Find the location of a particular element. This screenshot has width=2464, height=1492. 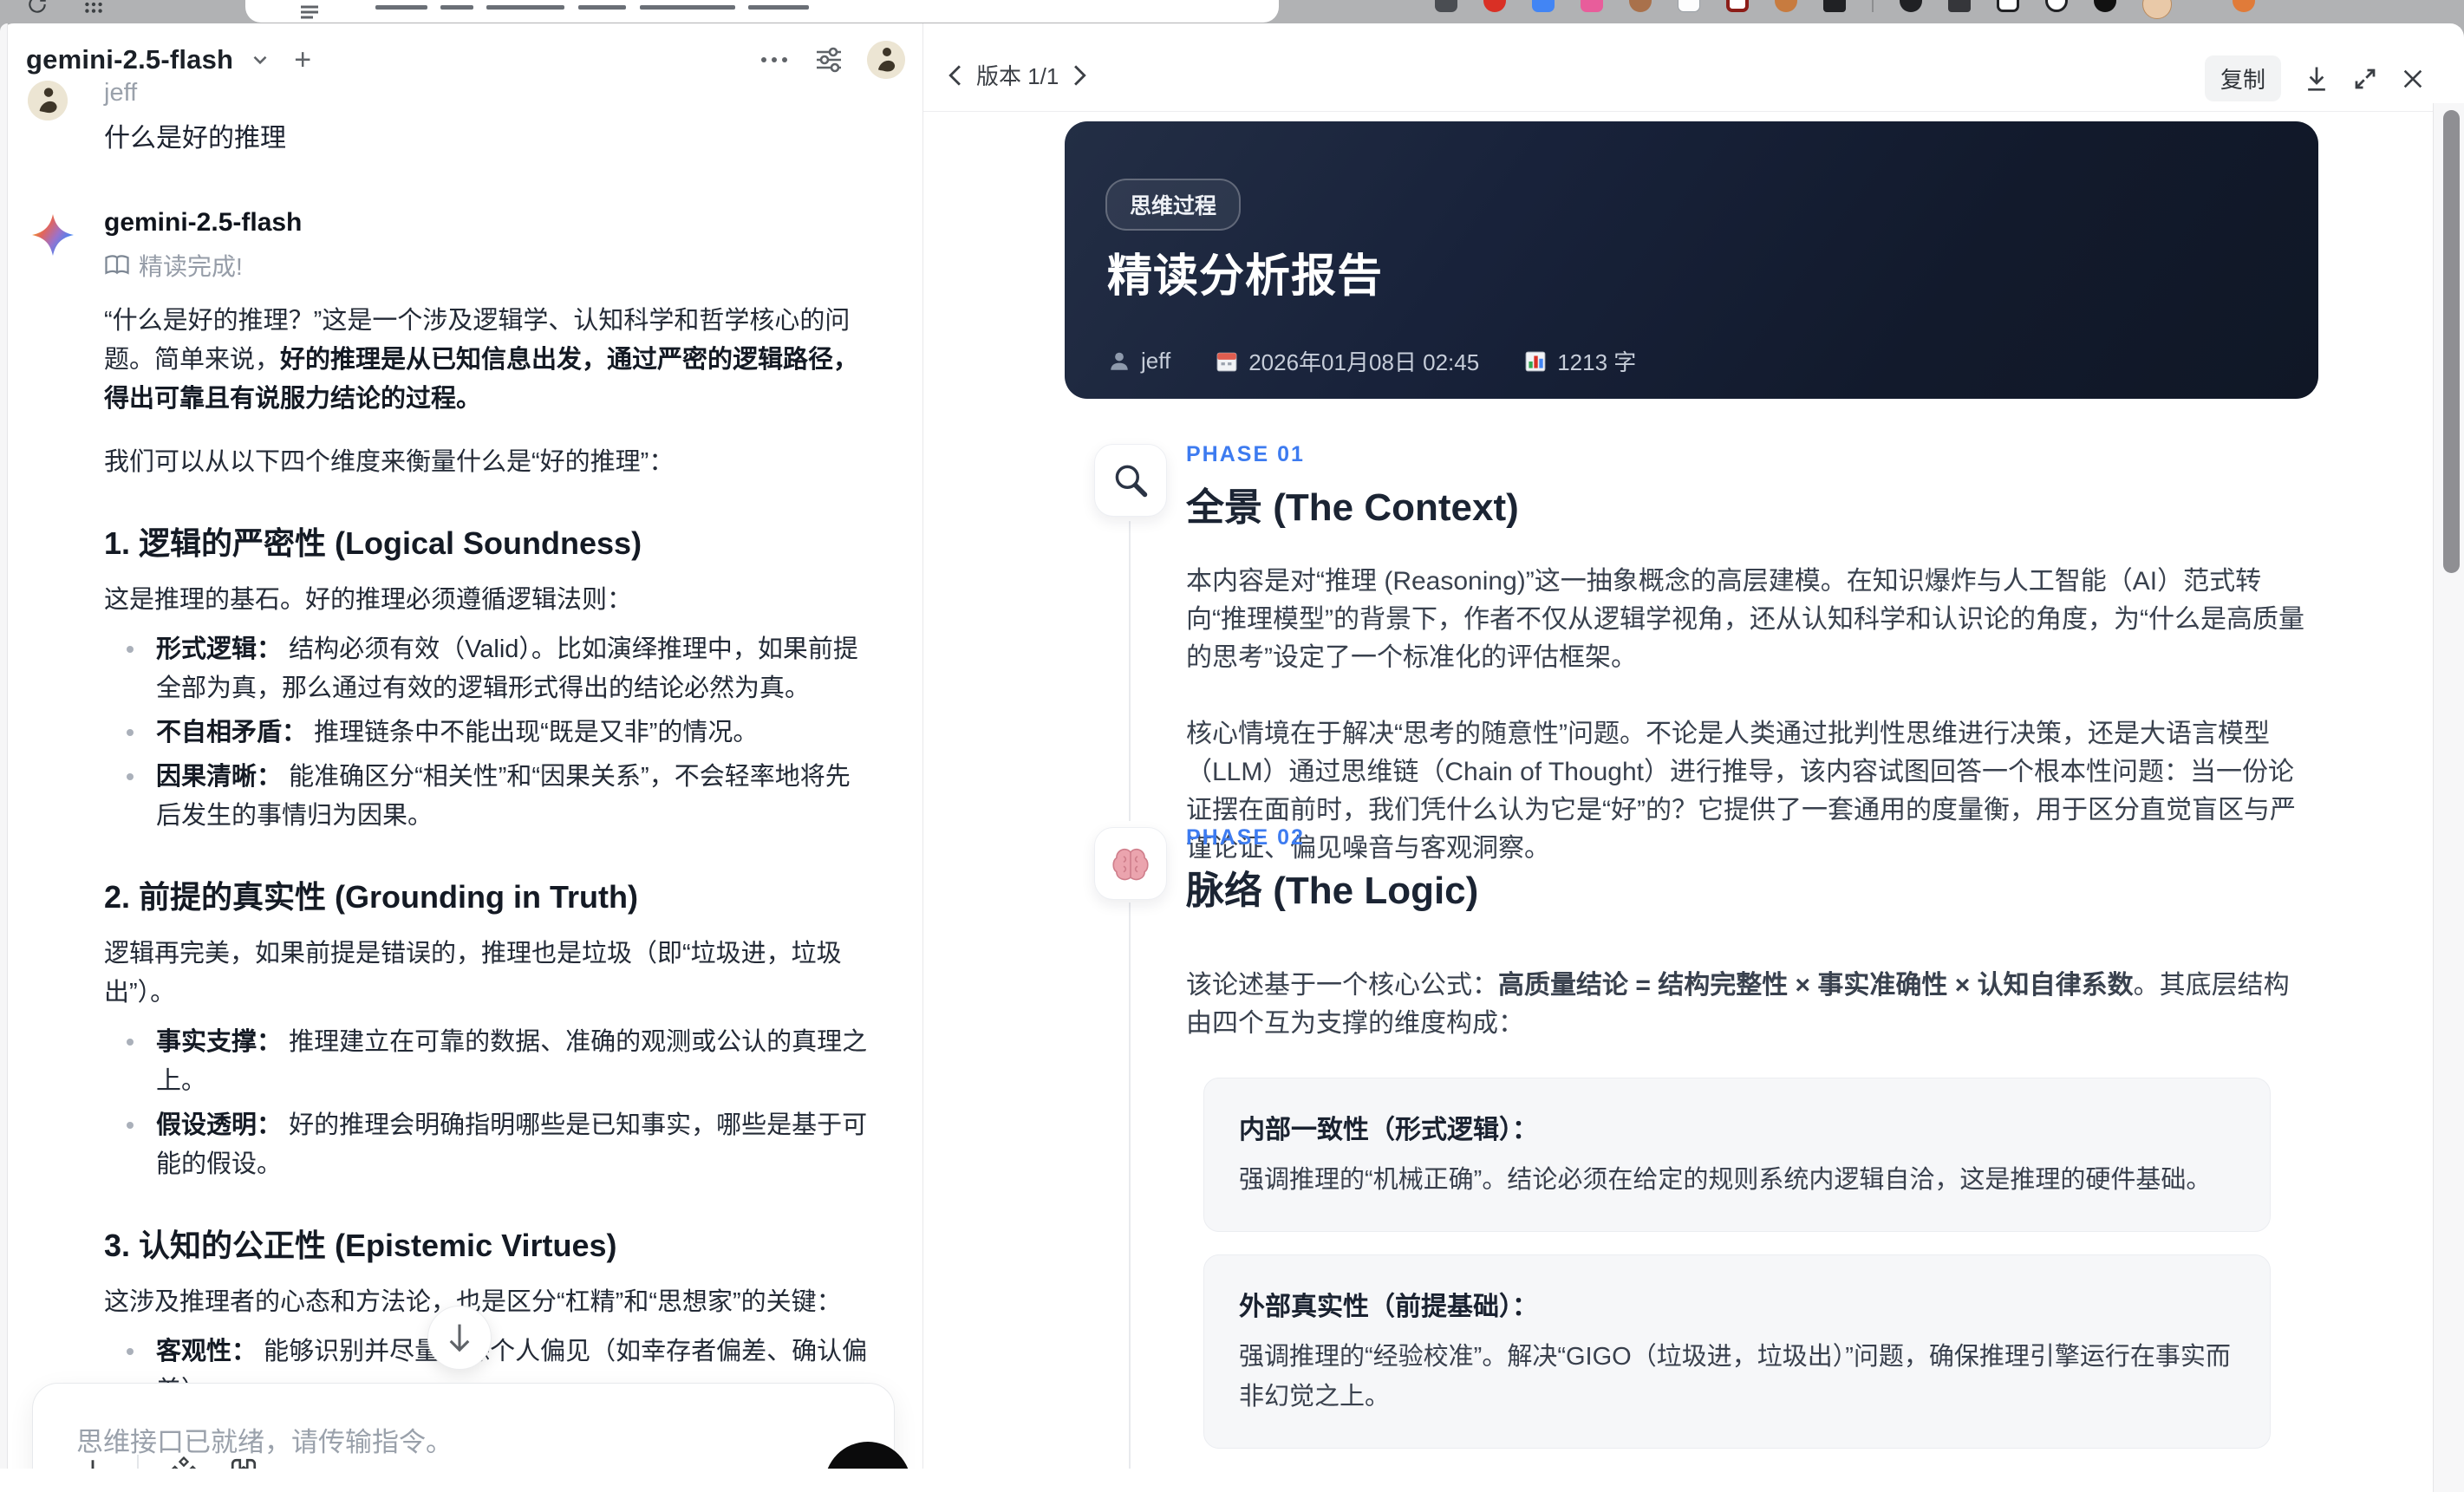

copy-button: 复制 is located at coordinates (2243, 78).